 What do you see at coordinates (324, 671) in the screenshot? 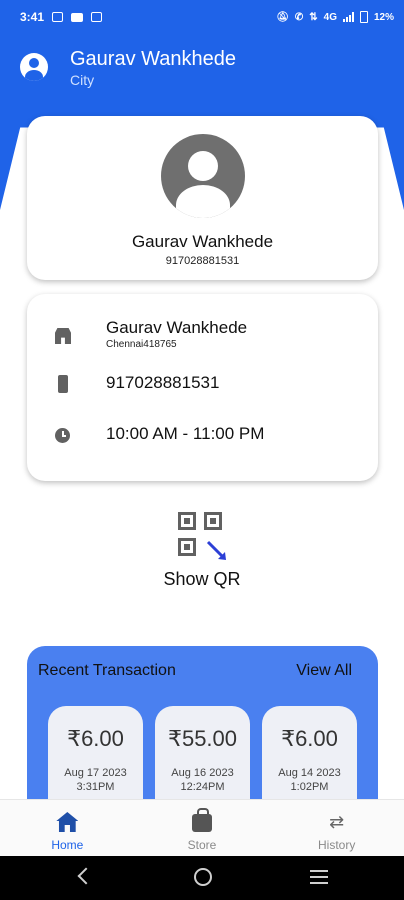
I see `view-all-link: View All` at bounding box center [324, 671].